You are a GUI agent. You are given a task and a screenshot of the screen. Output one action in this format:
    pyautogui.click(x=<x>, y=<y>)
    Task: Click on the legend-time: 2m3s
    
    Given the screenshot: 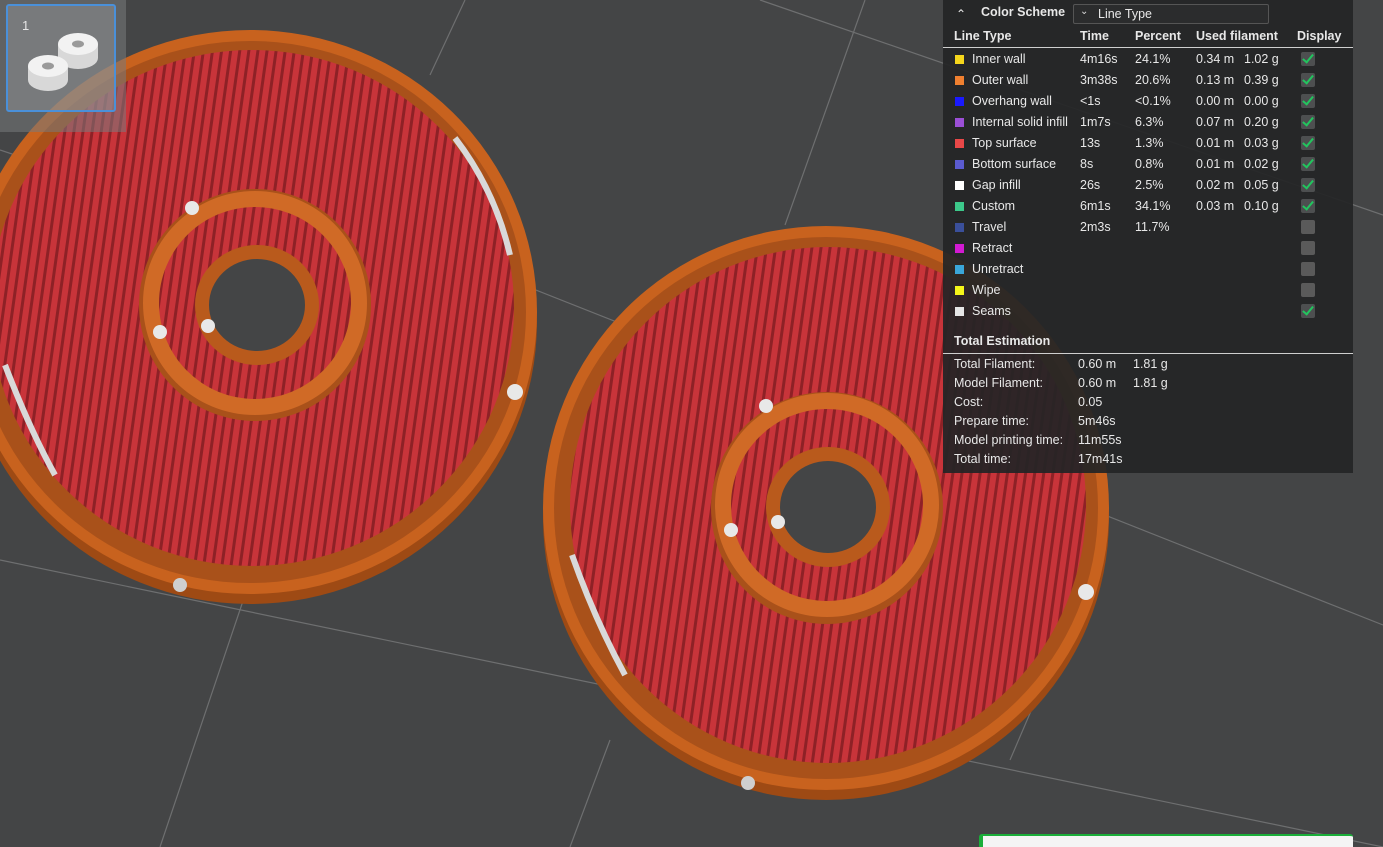 What is the action you would take?
    pyautogui.click(x=1095, y=227)
    